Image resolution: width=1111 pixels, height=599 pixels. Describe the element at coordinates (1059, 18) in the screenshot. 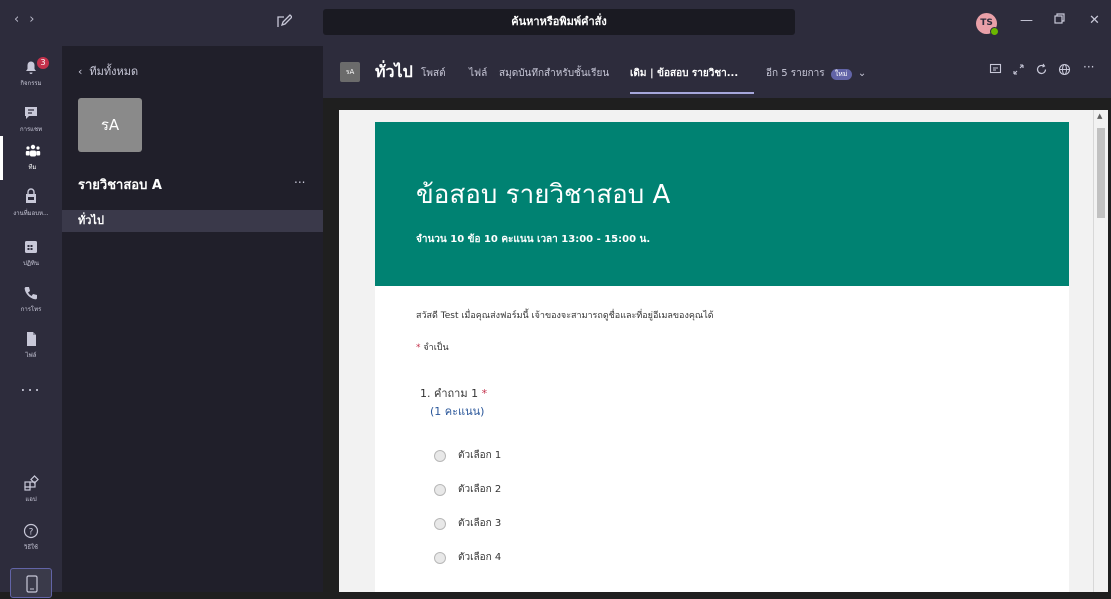

I see `maximize-icon` at that location.